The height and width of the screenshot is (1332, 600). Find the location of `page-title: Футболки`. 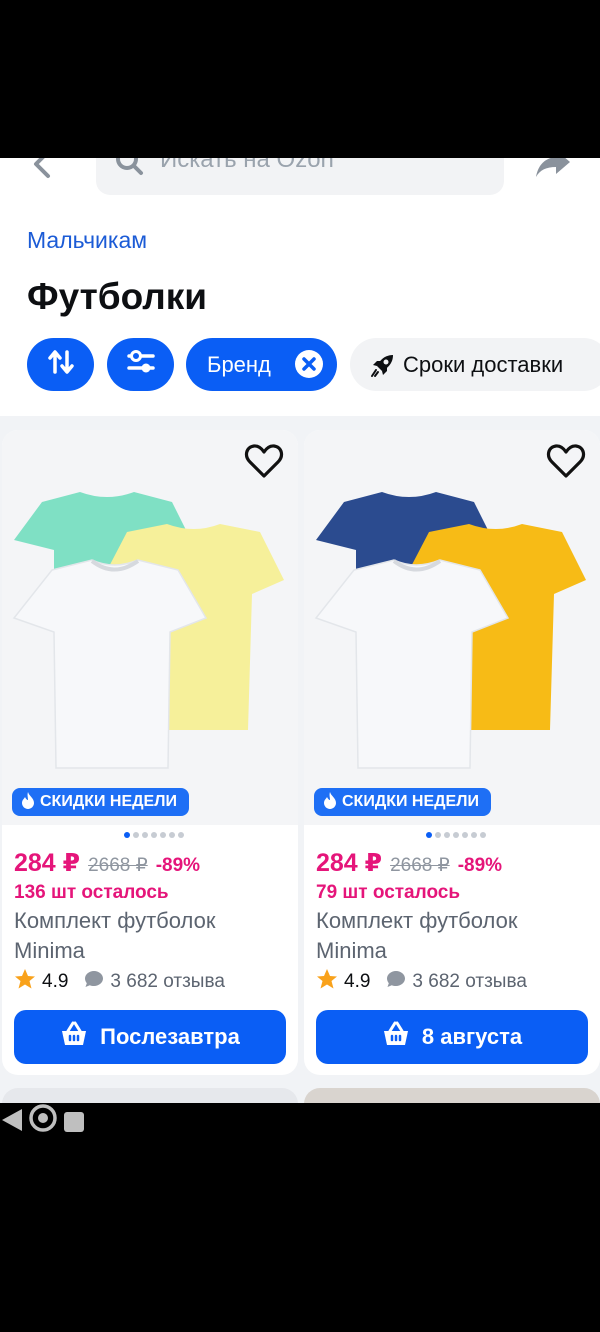

page-title: Футболки is located at coordinates (117, 296).